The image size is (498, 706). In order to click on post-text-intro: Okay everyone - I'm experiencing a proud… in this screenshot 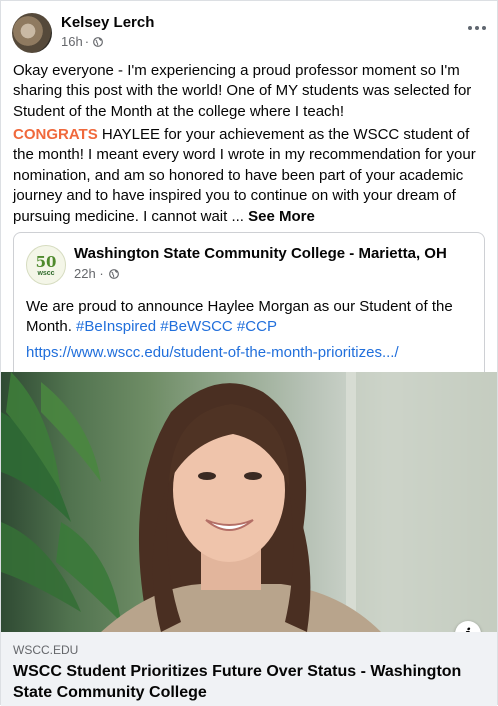, I will do `click(242, 91)`.